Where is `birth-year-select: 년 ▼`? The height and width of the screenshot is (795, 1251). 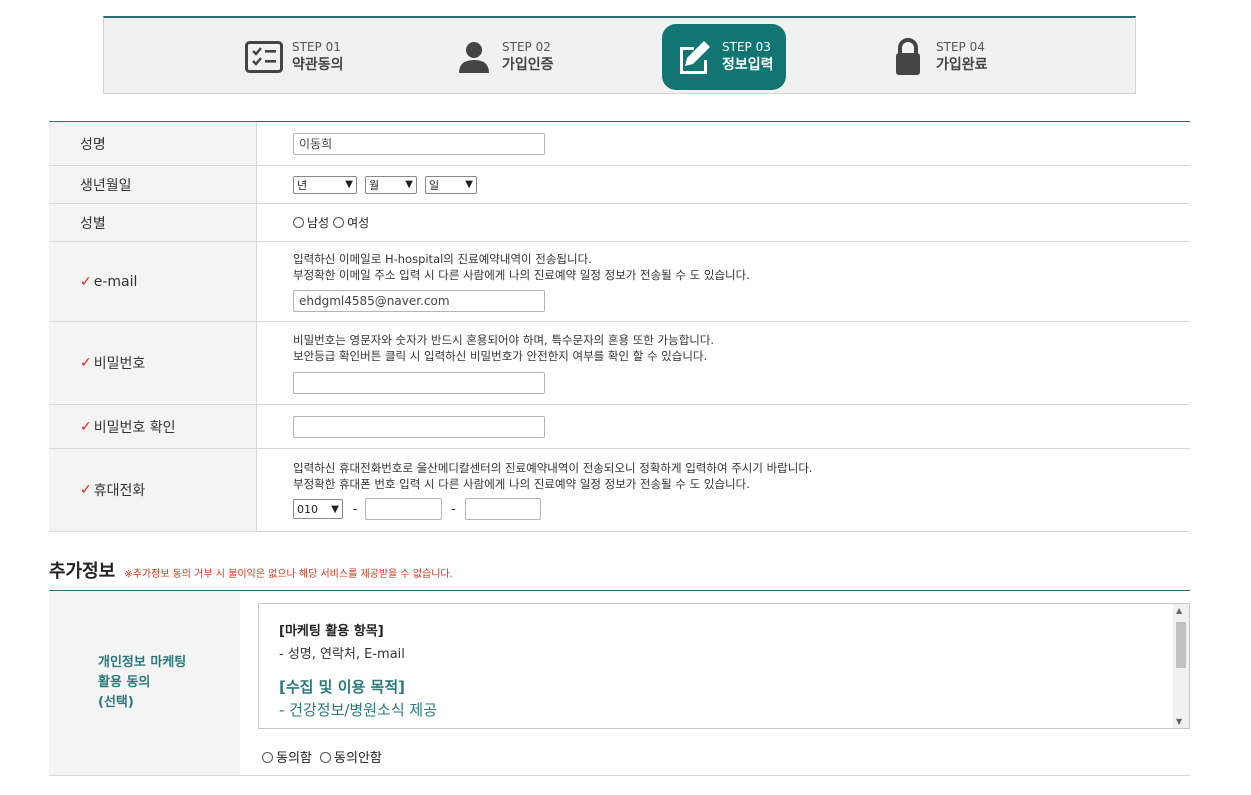
birth-year-select: 년 ▼ is located at coordinates (325, 184).